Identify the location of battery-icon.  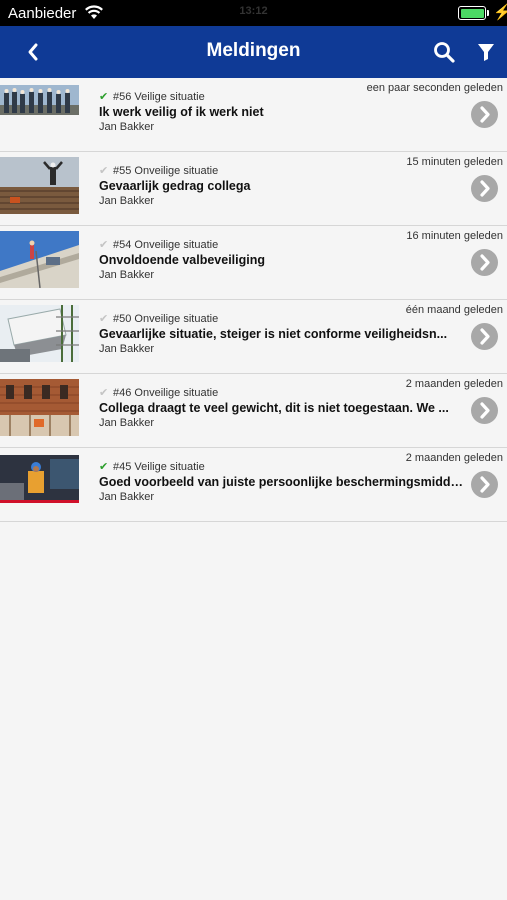
(472, 13).